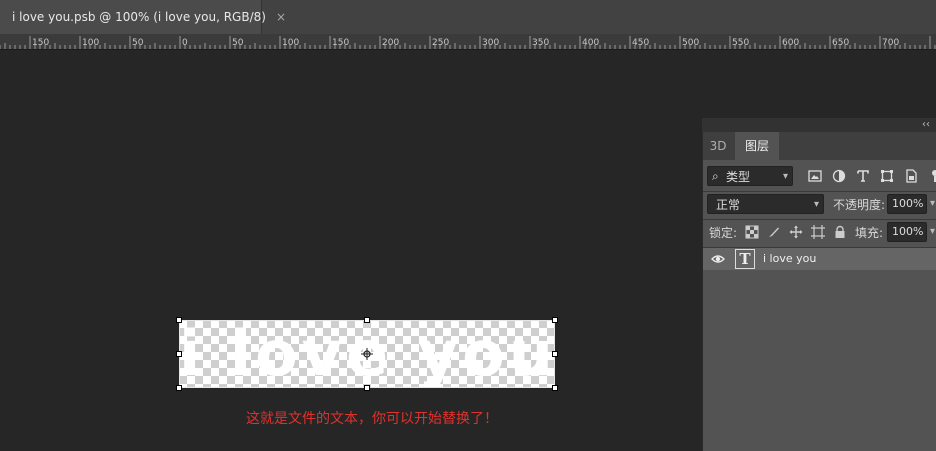 Image resolution: width=936 pixels, height=451 pixels. What do you see at coordinates (863, 176) in the screenshot?
I see `type-filter-icon` at bounding box center [863, 176].